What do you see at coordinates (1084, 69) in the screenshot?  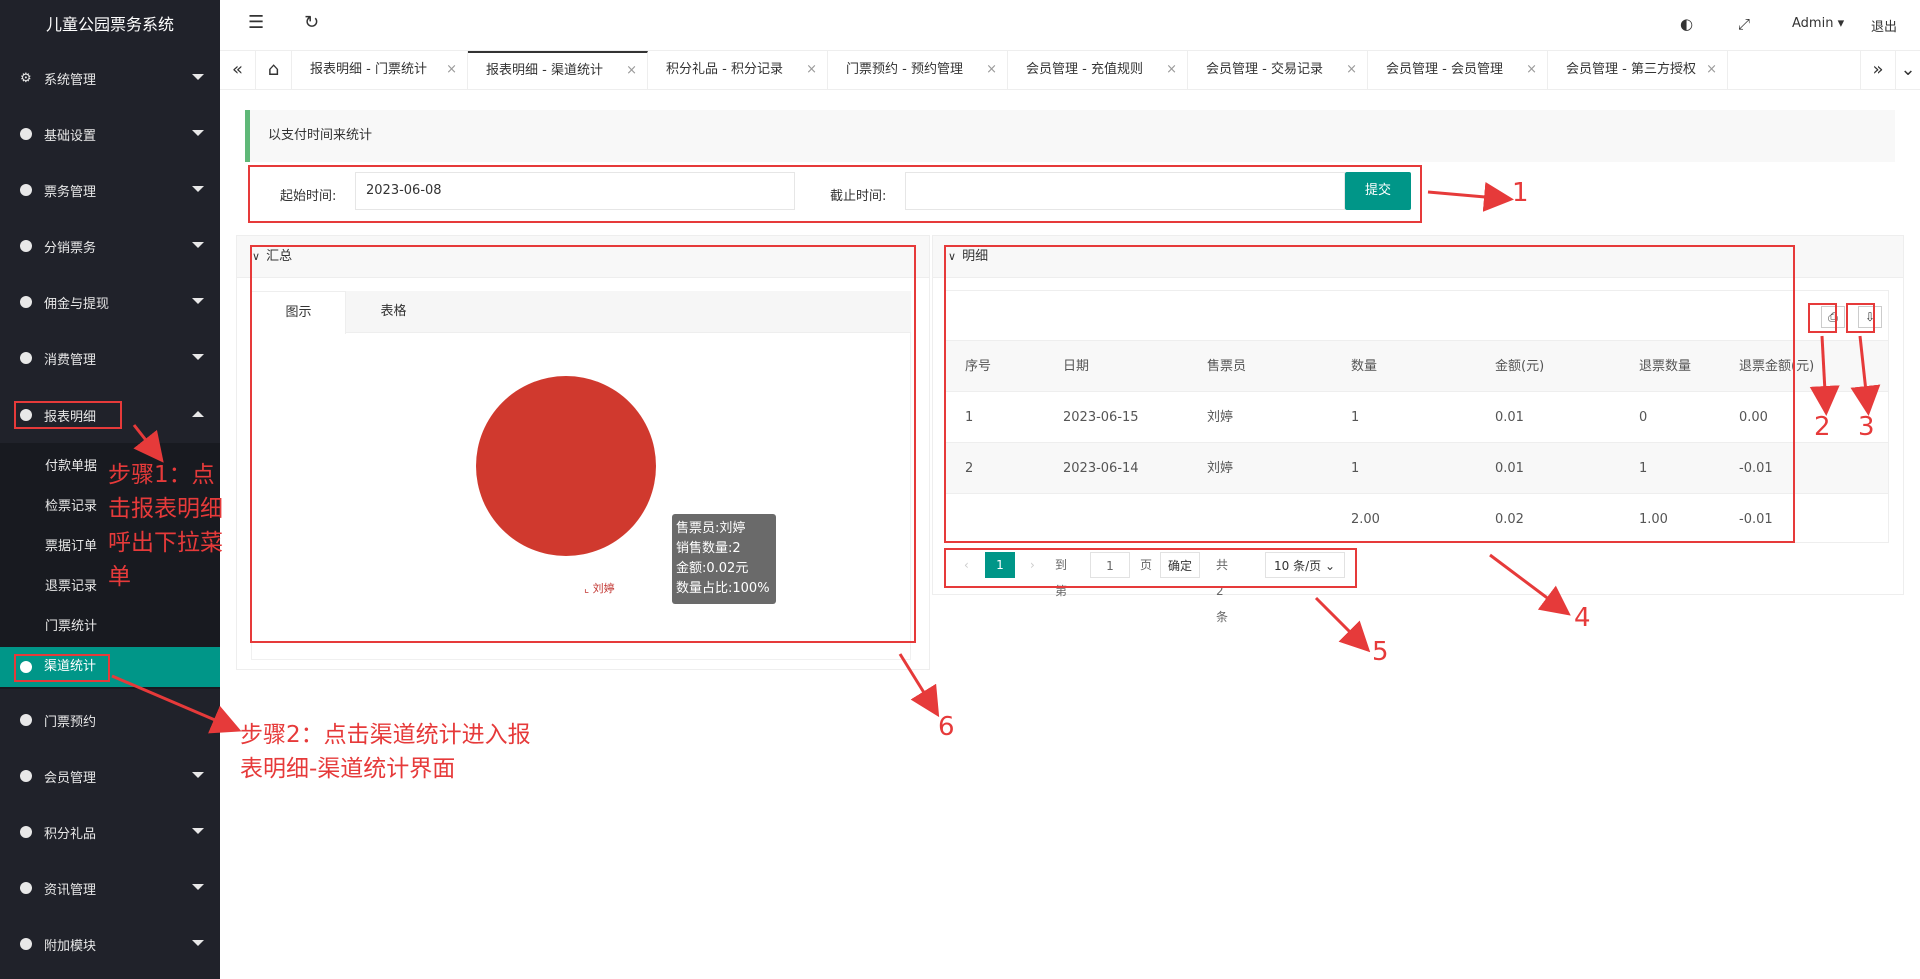 I see `tab-label: 会员管理 - 充值规则` at bounding box center [1084, 69].